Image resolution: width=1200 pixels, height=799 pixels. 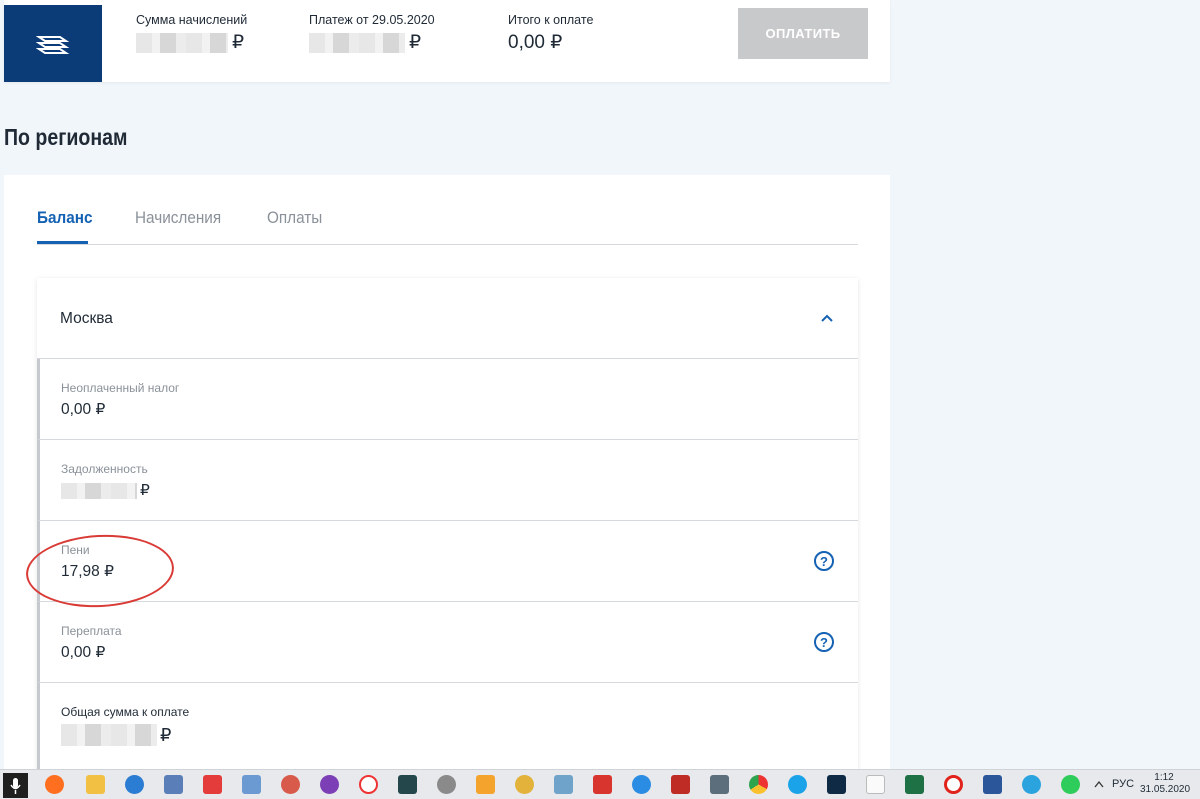 What do you see at coordinates (95, 784) in the screenshot?
I see `explorer-icon` at bounding box center [95, 784].